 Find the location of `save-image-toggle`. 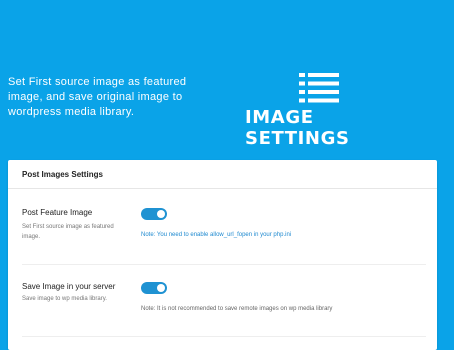

save-image-toggle is located at coordinates (154, 288).